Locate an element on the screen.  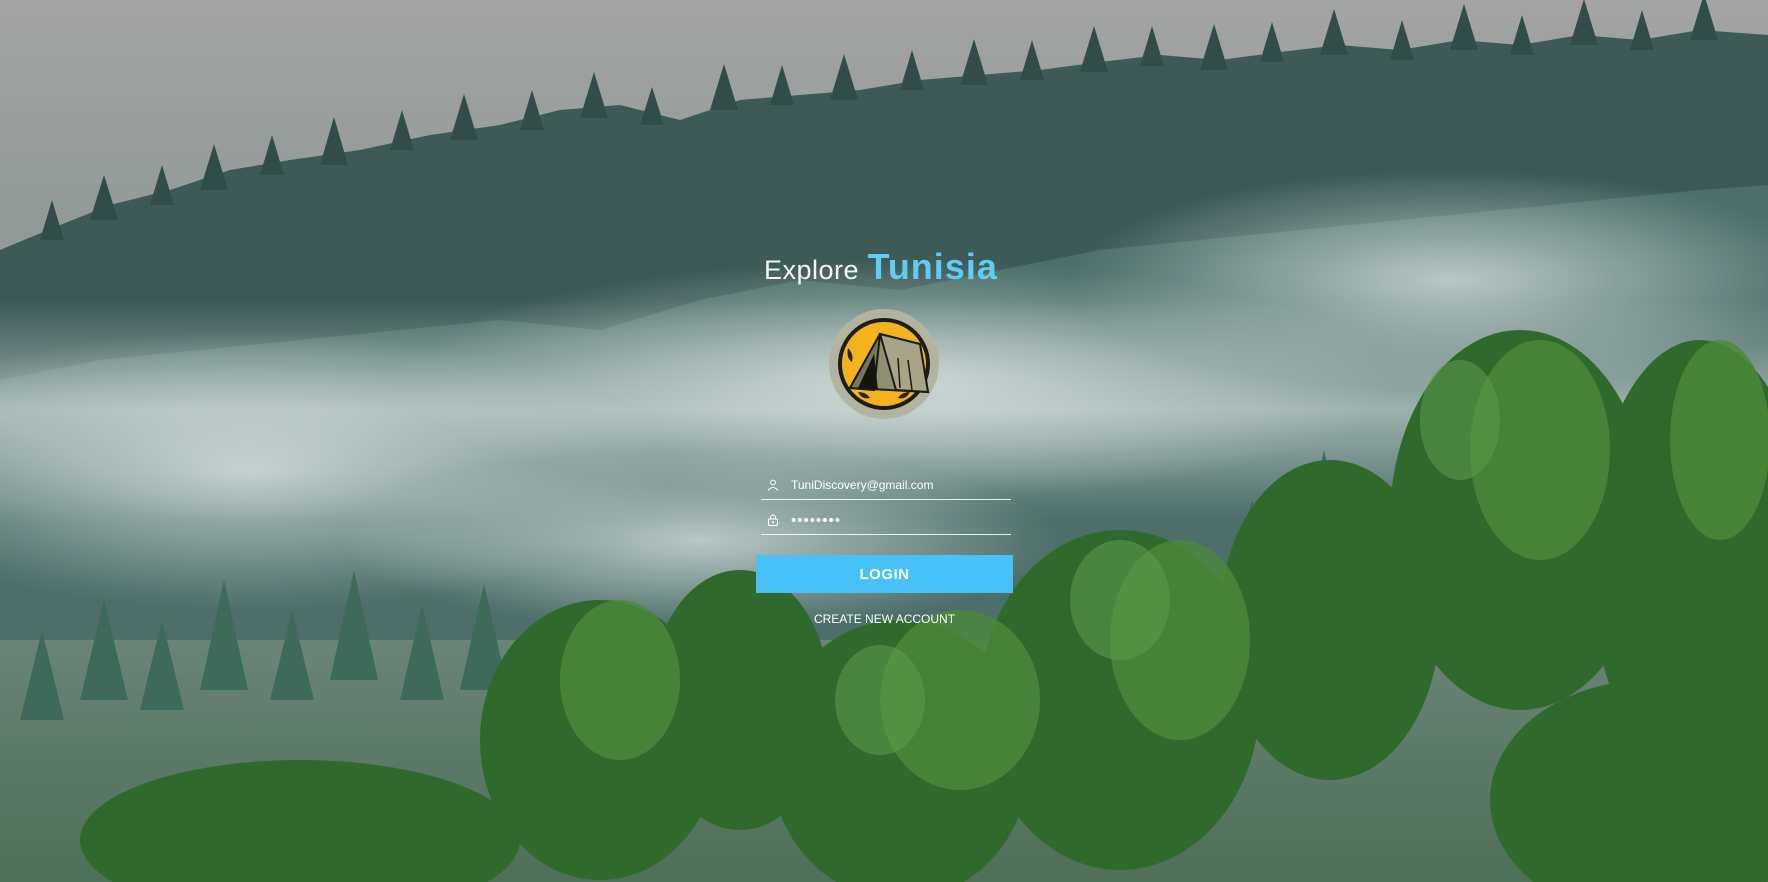
create-account-link: CREATE NEW ACCOUNT is located at coordinates (884, 619).